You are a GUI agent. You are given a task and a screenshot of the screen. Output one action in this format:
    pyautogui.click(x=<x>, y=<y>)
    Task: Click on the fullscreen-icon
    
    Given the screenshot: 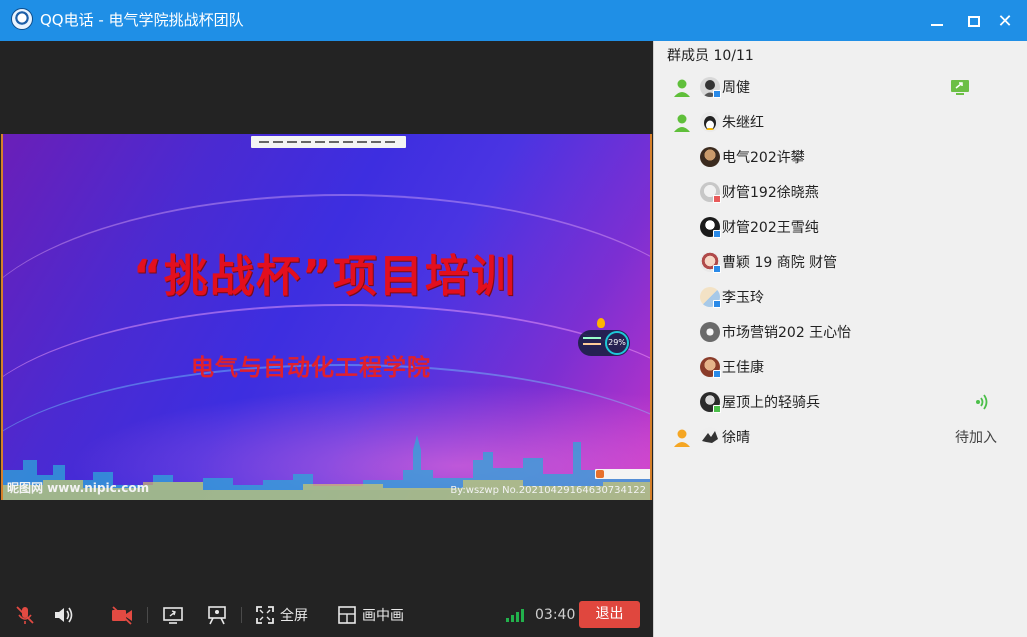 What is the action you would take?
    pyautogui.click(x=265, y=615)
    